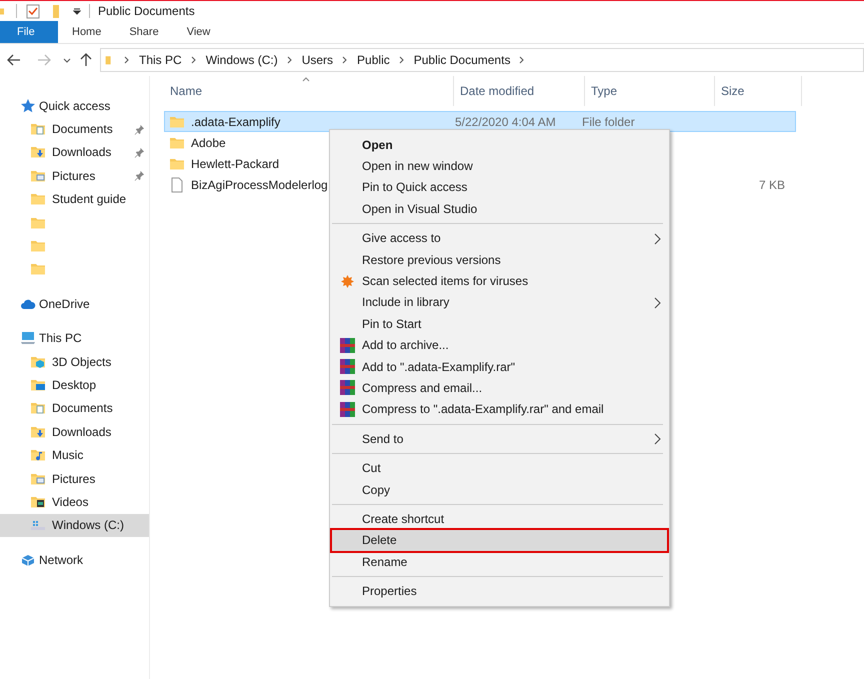 This screenshot has width=864, height=679. Describe the element at coordinates (235, 121) in the screenshot. I see `file-name: .adata-Examplify` at that location.